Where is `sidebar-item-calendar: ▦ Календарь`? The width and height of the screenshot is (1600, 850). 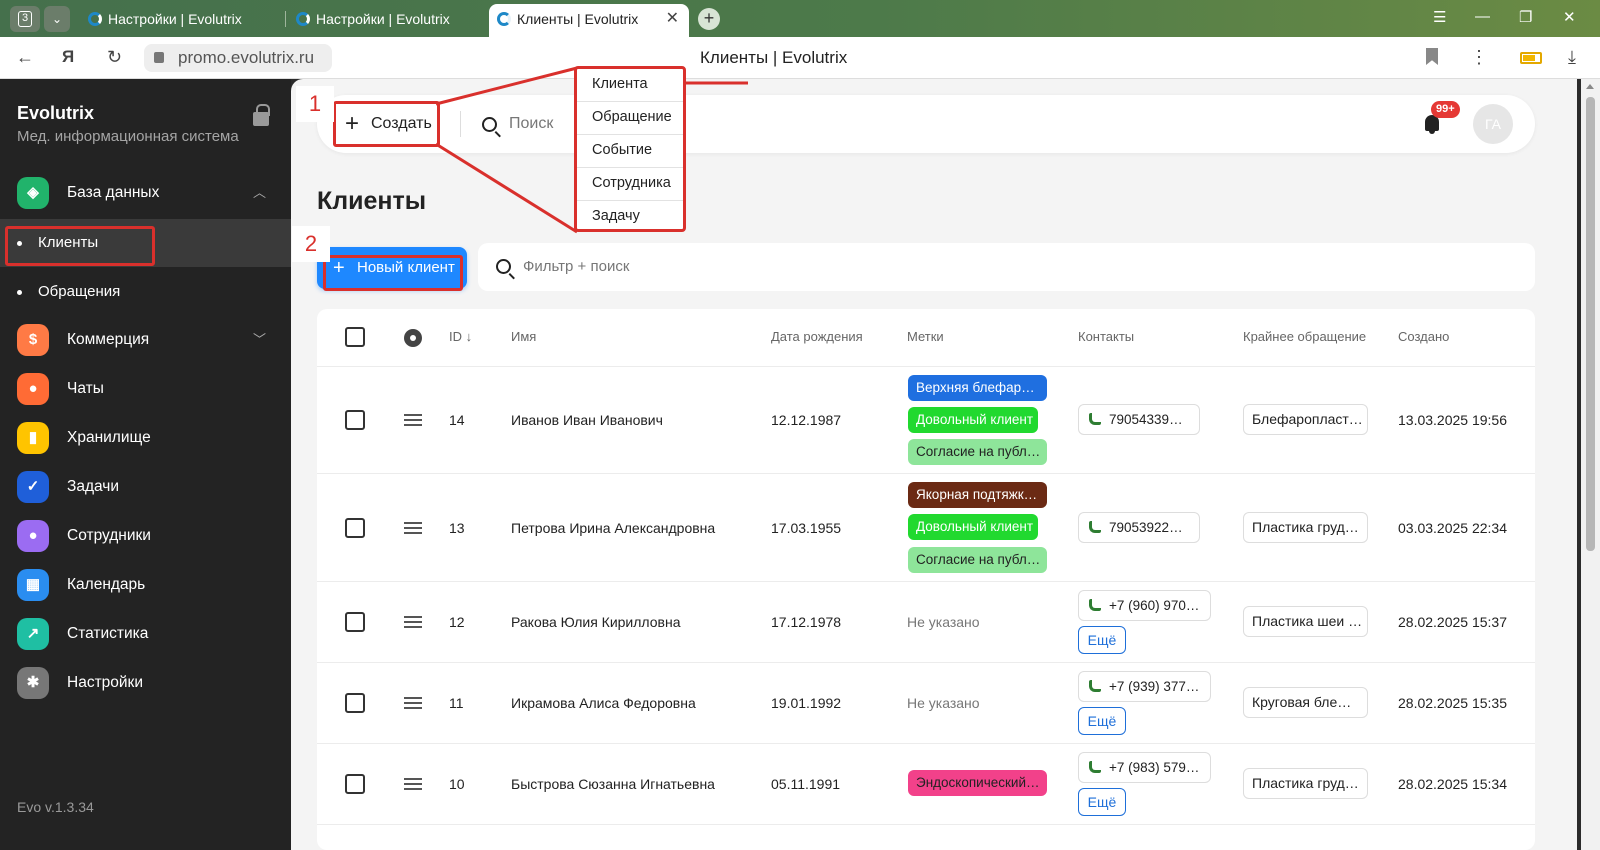
sidebar-item-calendar: ▦ Календарь is located at coordinates (145, 585).